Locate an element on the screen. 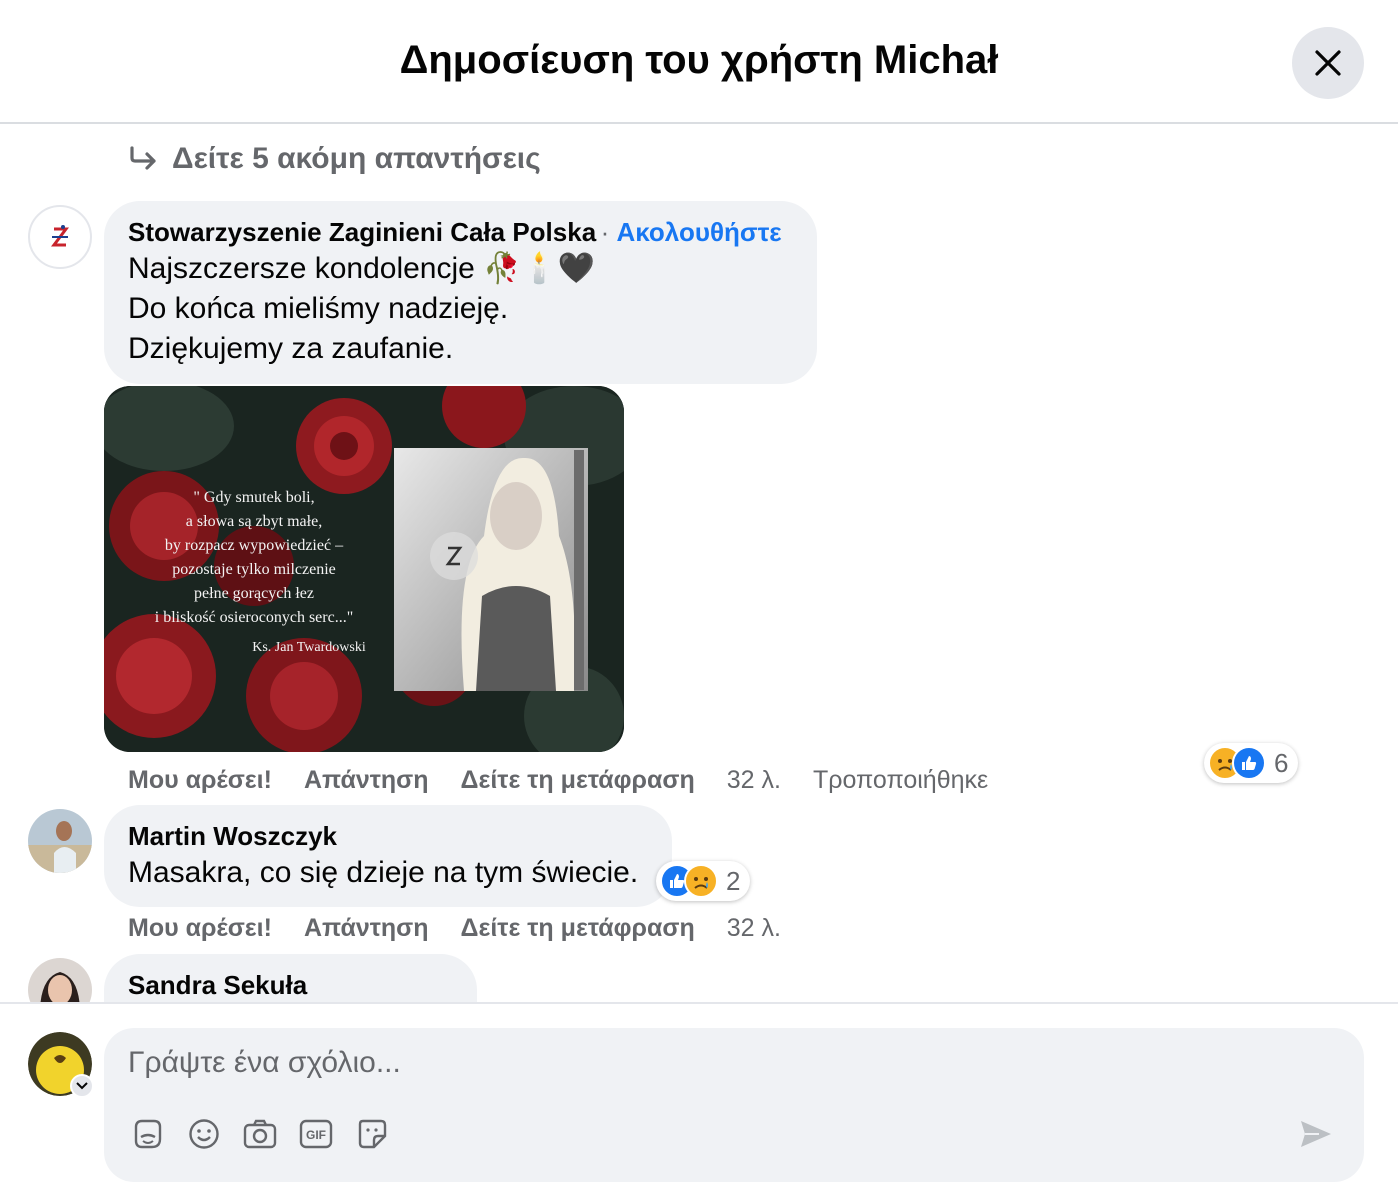 Image resolution: width=1398 pixels, height=1182 pixels. emoji-icon is located at coordinates (204, 1134).